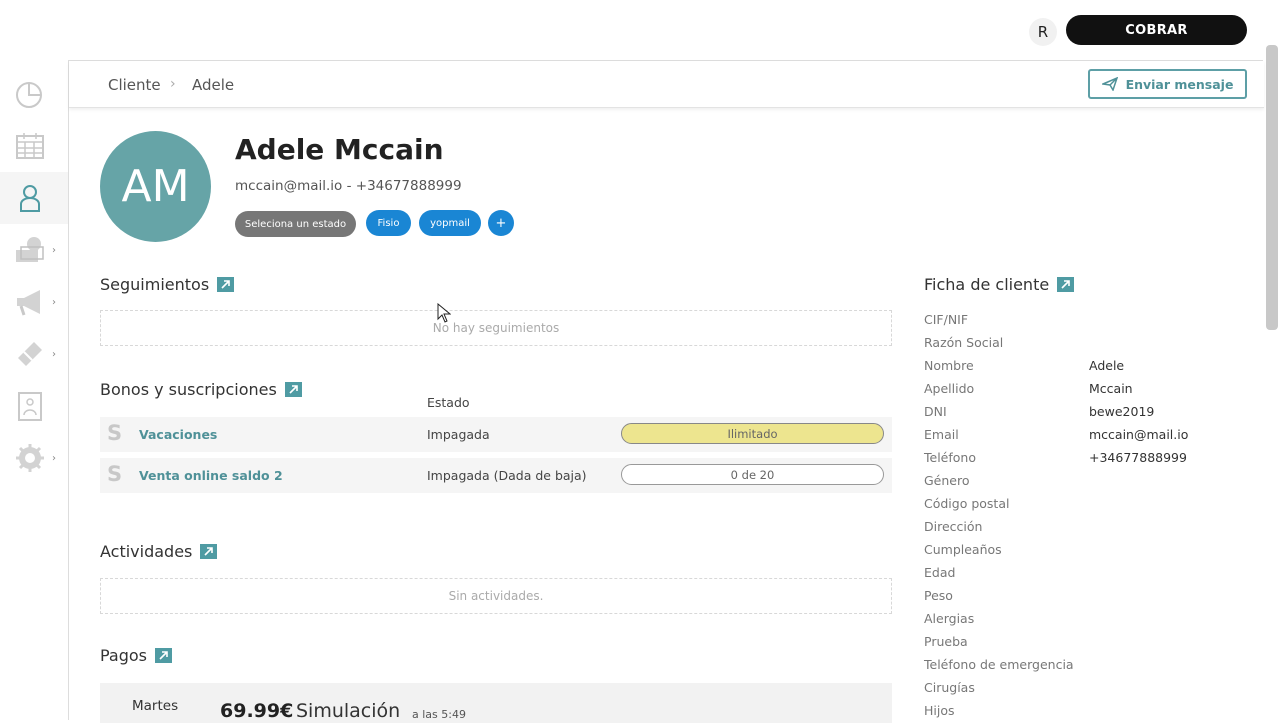  What do you see at coordinates (155, 706) in the screenshot?
I see `payment-day: Martes` at bounding box center [155, 706].